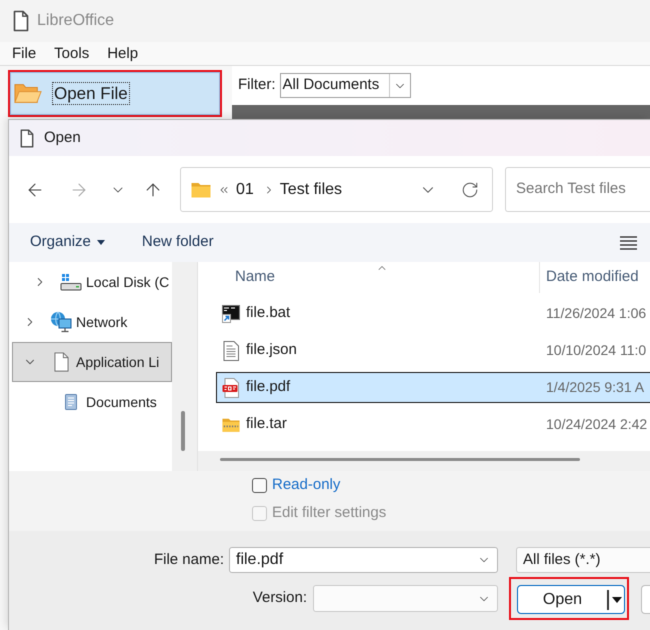 Image resolution: width=650 pixels, height=630 pixels. Describe the element at coordinates (231, 388) in the screenshot. I see `pdf-file-icon` at that location.